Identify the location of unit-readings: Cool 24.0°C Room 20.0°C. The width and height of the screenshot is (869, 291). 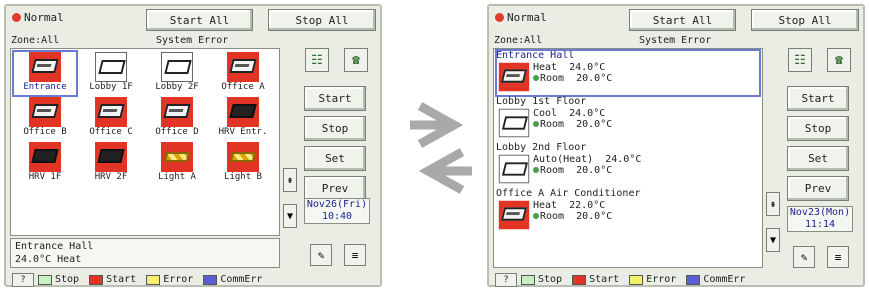
(572, 119).